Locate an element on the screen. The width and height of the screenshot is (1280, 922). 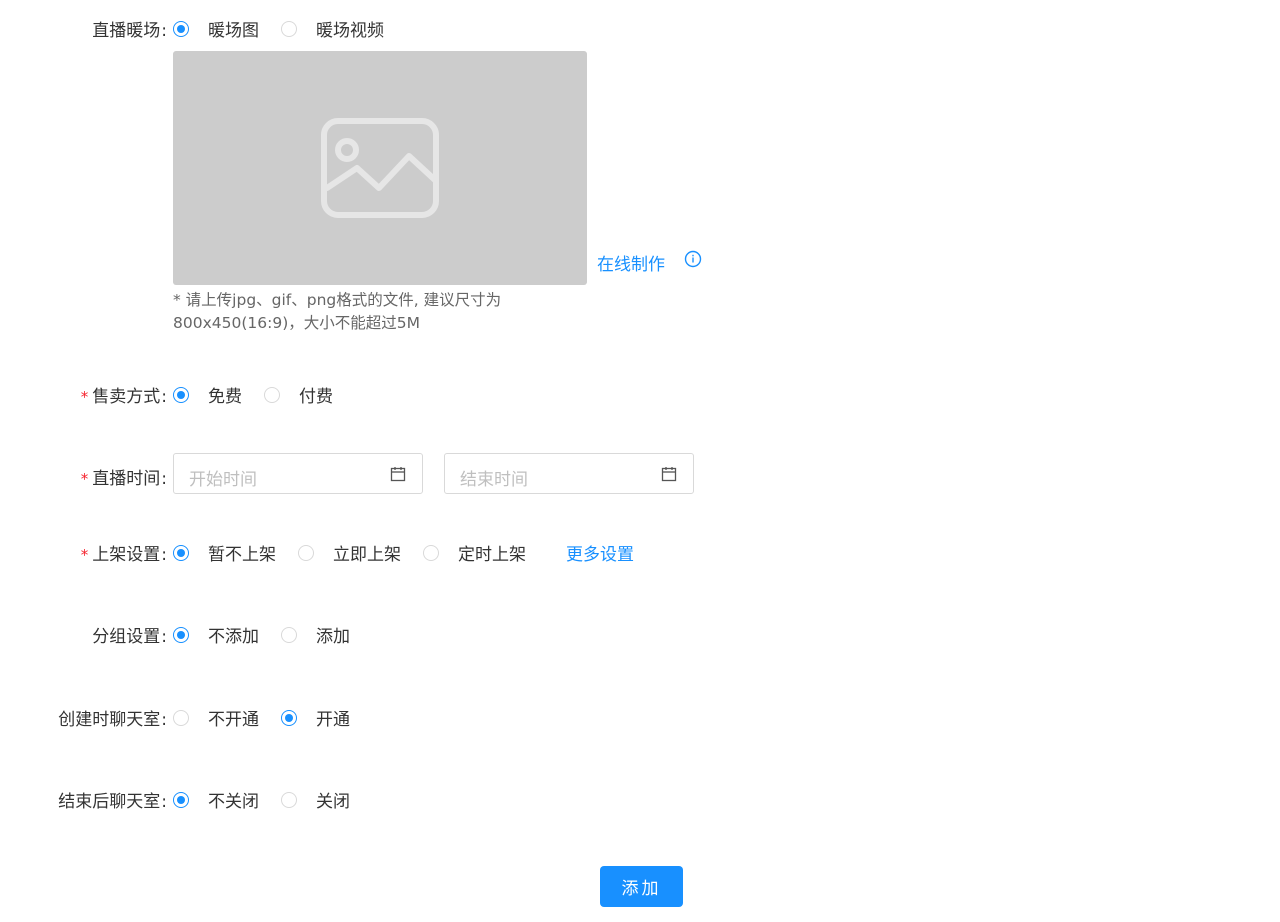
chat-end-radio-group: 不关闭 关闭 is located at coordinates (272, 799).